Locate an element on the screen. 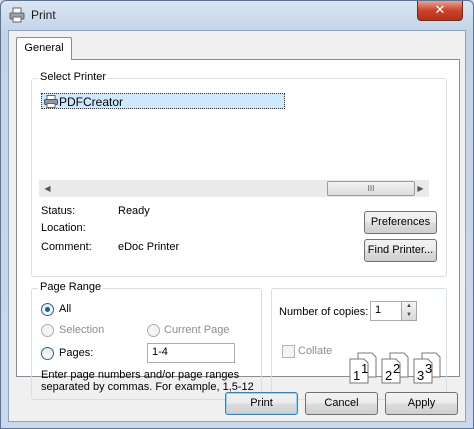 This screenshot has width=474, height=429. location-label: Location: is located at coordinates (63, 228).